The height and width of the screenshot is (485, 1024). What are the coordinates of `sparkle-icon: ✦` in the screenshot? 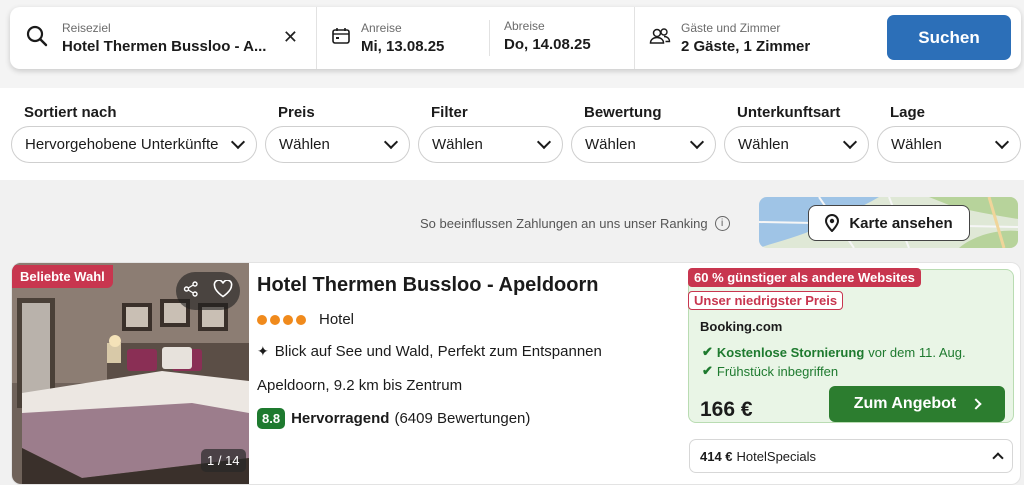 It's located at (263, 351).